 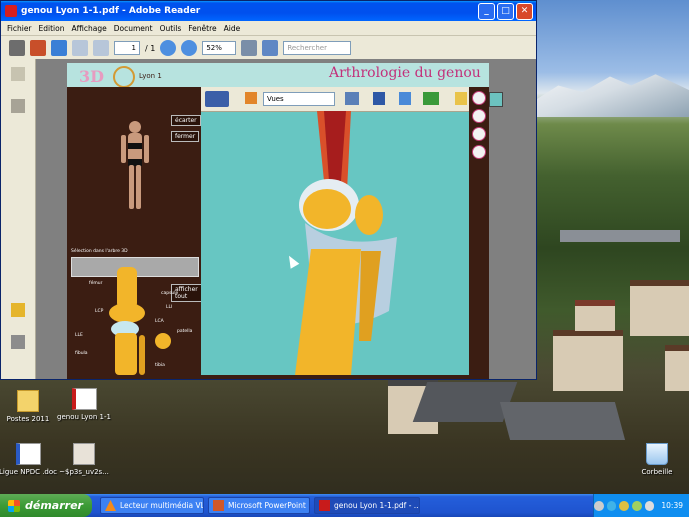 I want to click on page-number-input: 1, so click(x=127, y=48).